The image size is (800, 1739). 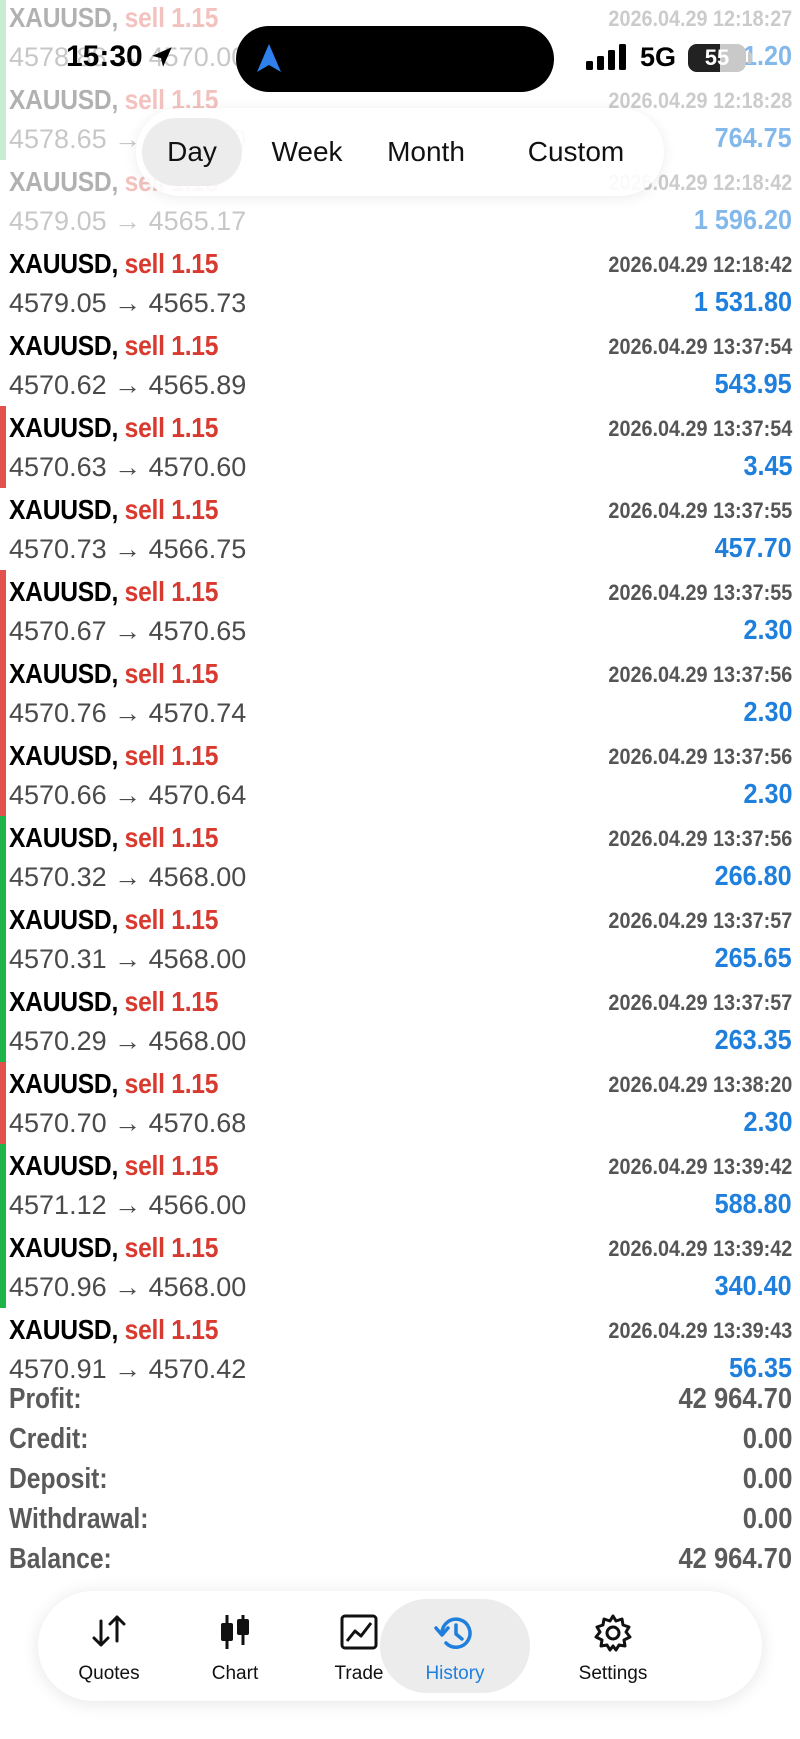 What do you see at coordinates (700, 592) in the screenshot?
I see `trade-time: 2026.04.29 13:37:55` at bounding box center [700, 592].